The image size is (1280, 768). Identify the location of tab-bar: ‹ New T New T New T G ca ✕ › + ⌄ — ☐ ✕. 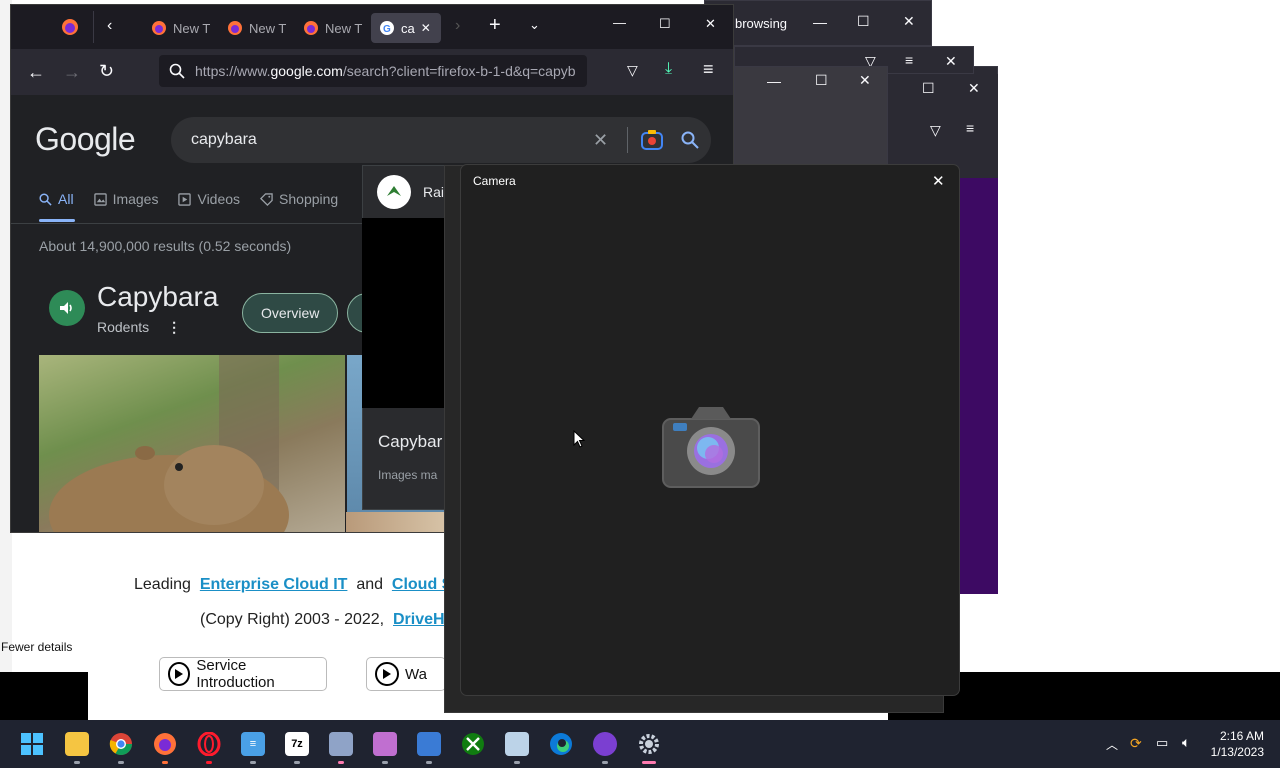
(372, 27).